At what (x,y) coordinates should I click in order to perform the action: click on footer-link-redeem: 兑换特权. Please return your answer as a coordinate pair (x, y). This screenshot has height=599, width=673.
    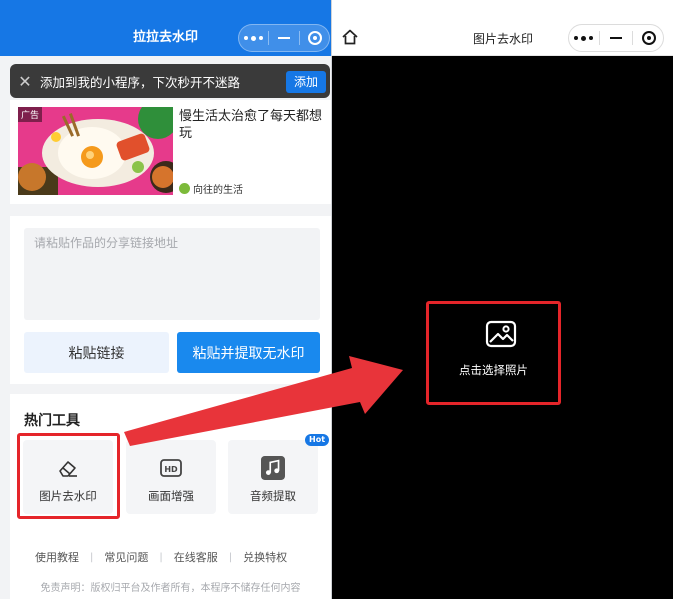
    Looking at the image, I should click on (265, 557).